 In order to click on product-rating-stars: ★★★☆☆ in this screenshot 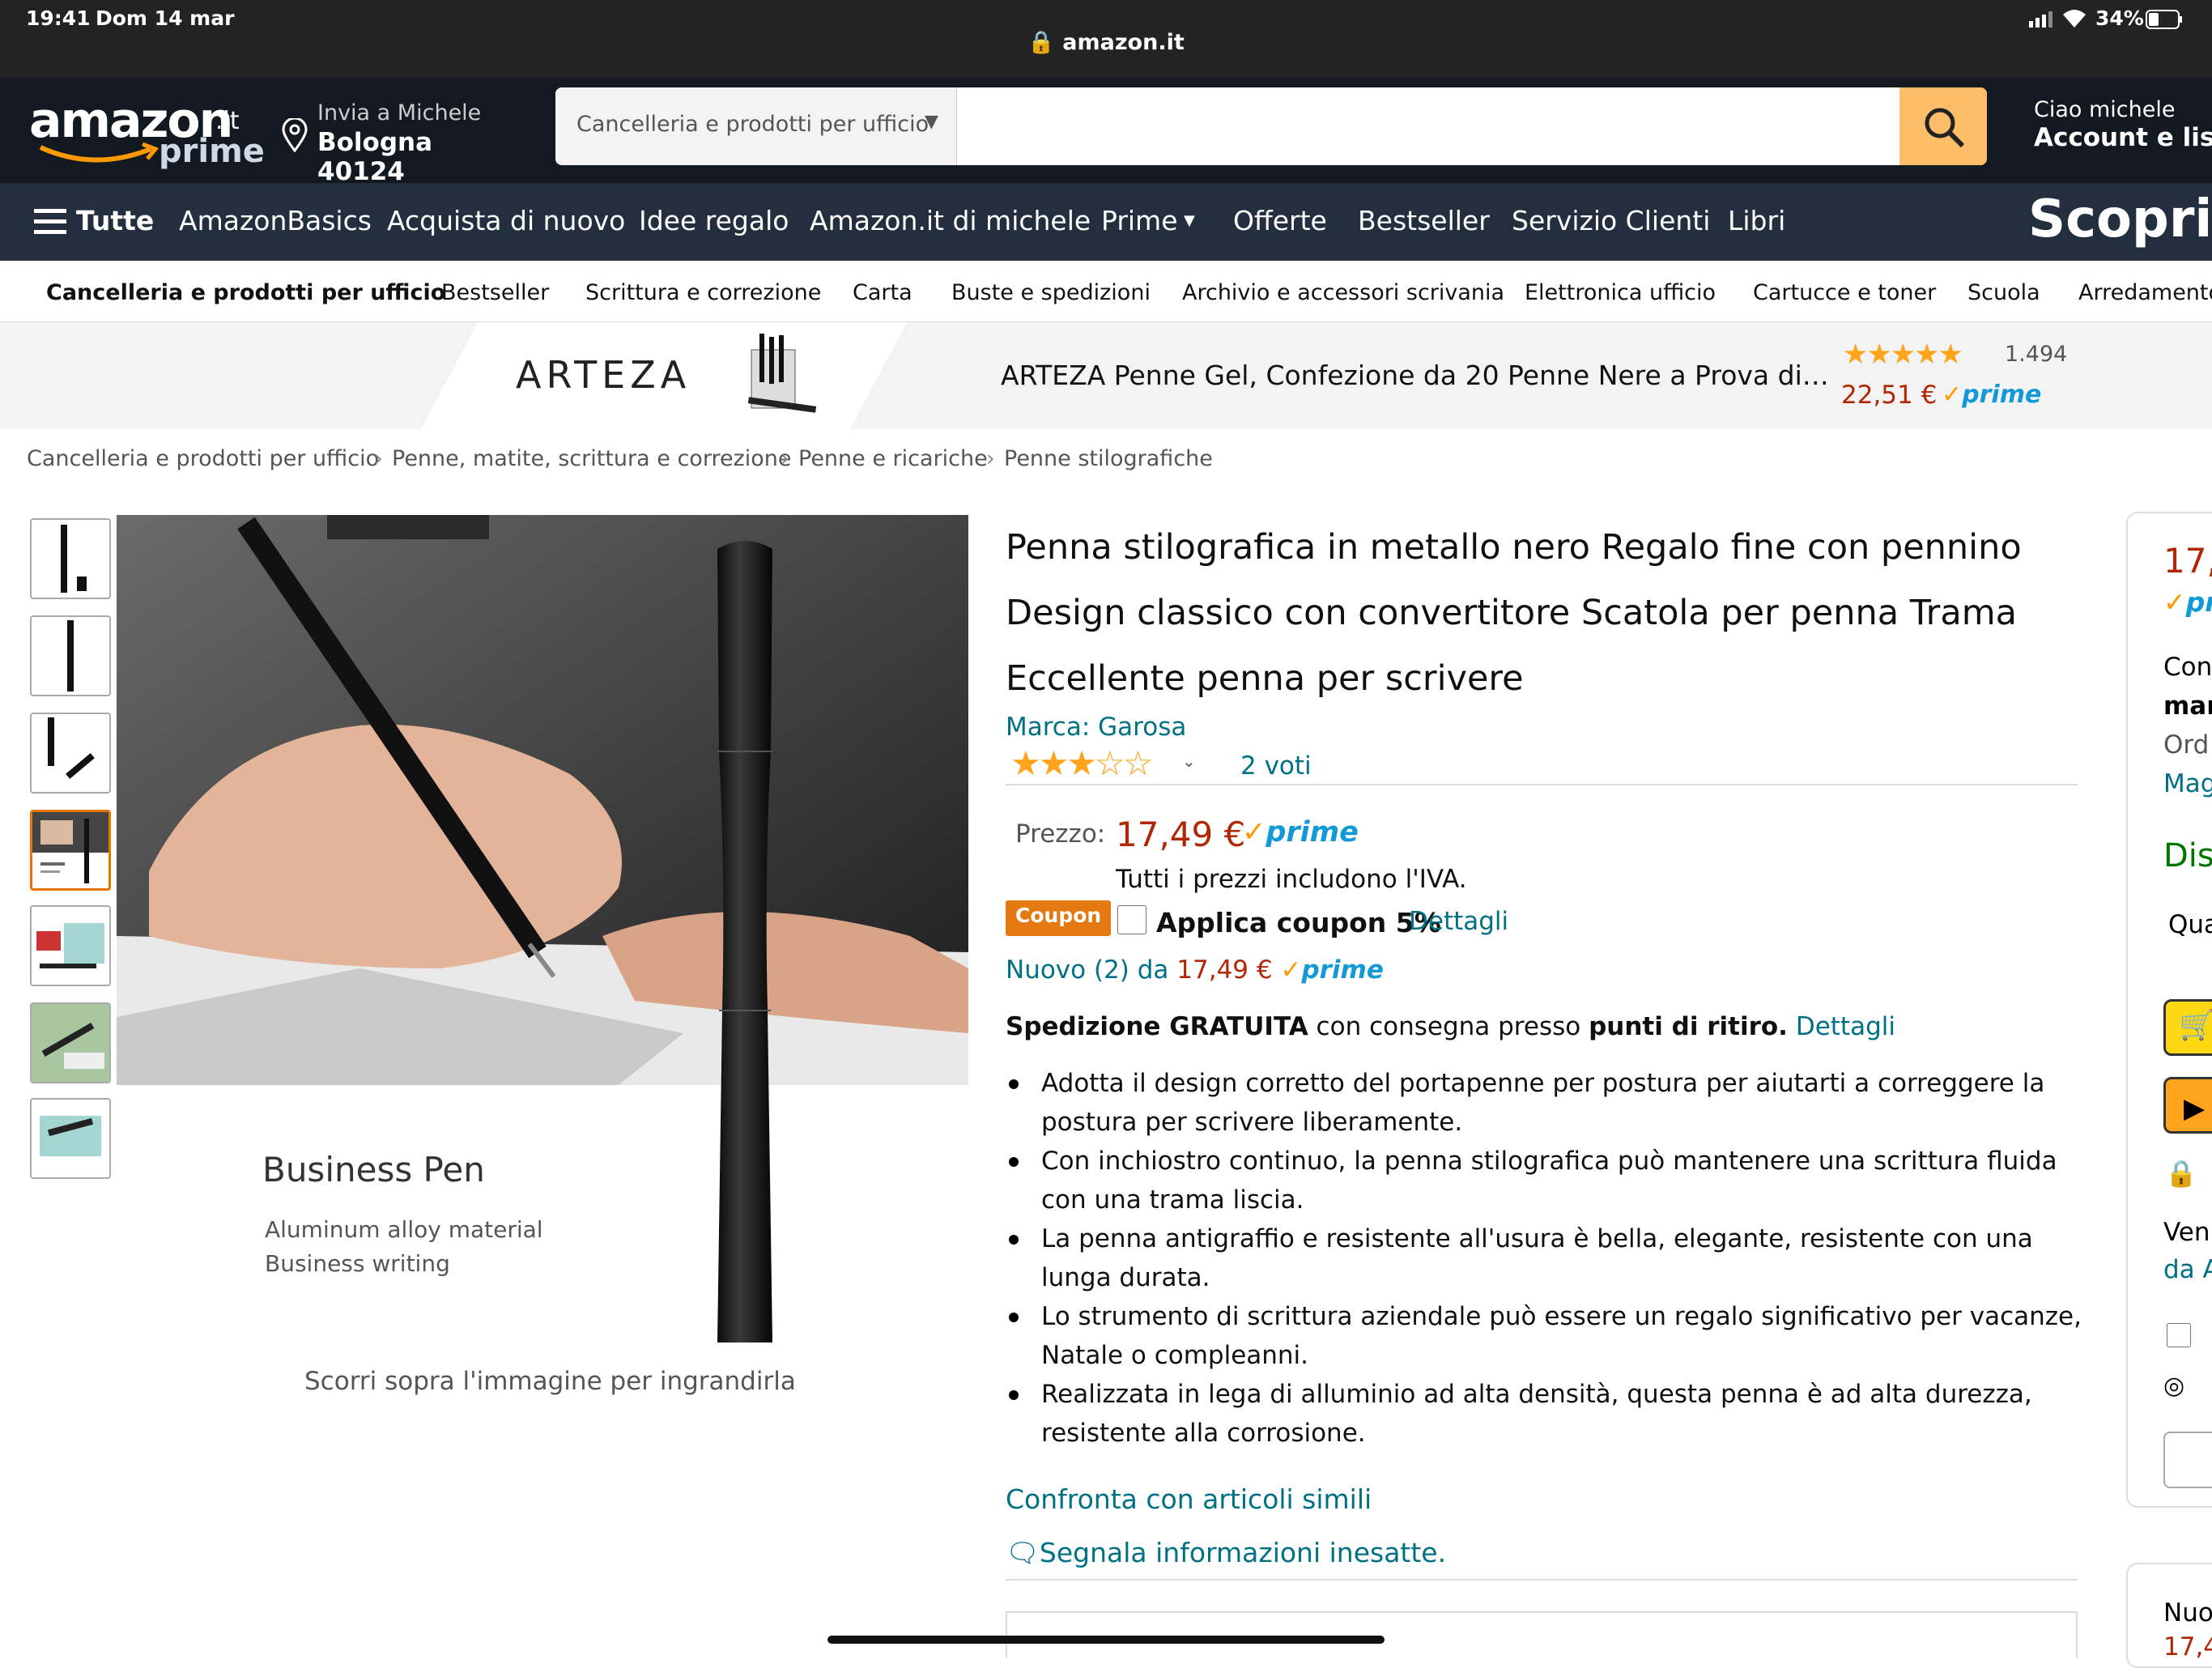, I will do `click(1081, 763)`.